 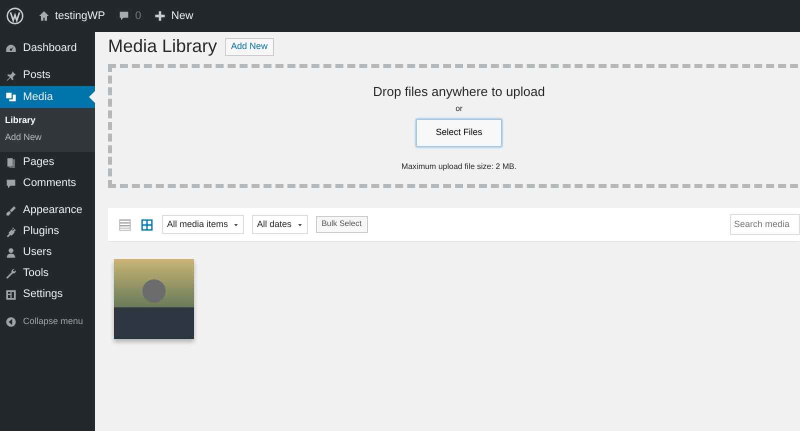 What do you see at coordinates (459, 92) in the screenshot?
I see `upload-heading: Drop files anywhere to upload` at bounding box center [459, 92].